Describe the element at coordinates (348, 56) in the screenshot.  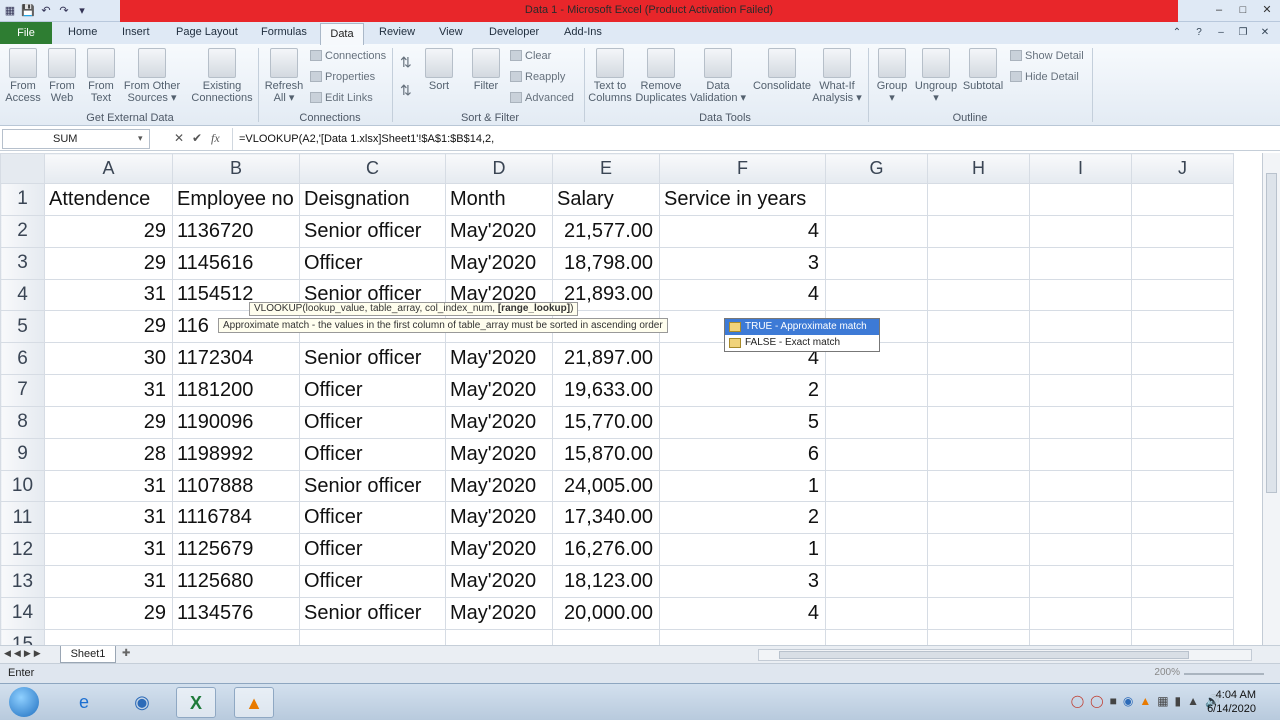
I see `connections-button: Connections` at that location.